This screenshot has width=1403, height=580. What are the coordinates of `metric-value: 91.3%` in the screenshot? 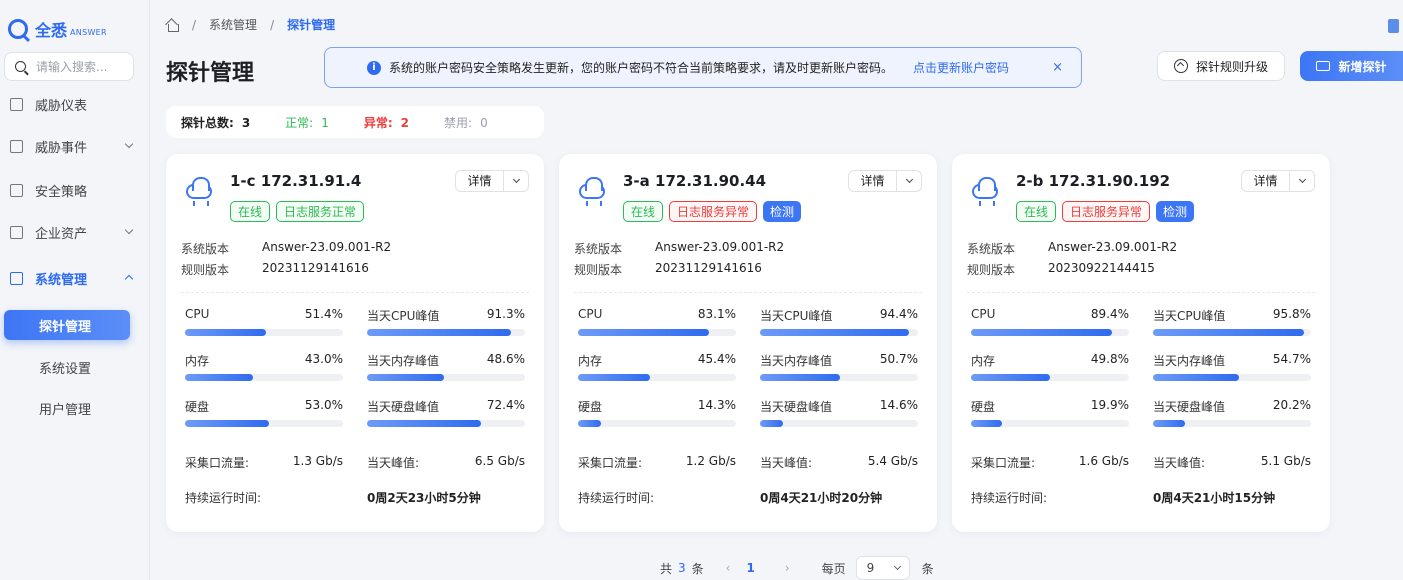 It's located at (505, 314).